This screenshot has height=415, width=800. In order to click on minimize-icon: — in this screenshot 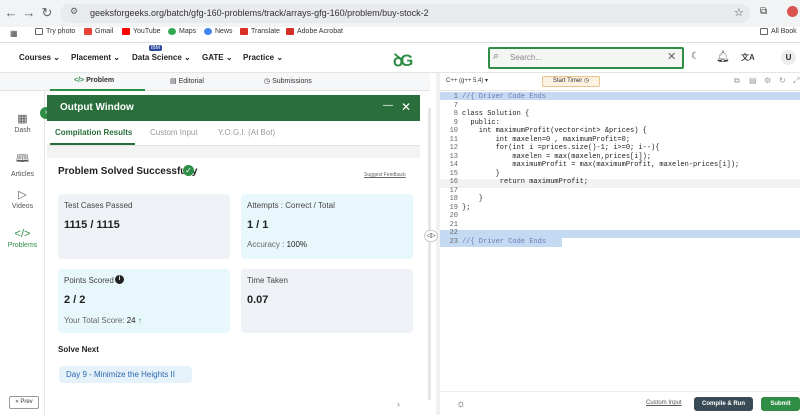, I will do `click(388, 105)`.